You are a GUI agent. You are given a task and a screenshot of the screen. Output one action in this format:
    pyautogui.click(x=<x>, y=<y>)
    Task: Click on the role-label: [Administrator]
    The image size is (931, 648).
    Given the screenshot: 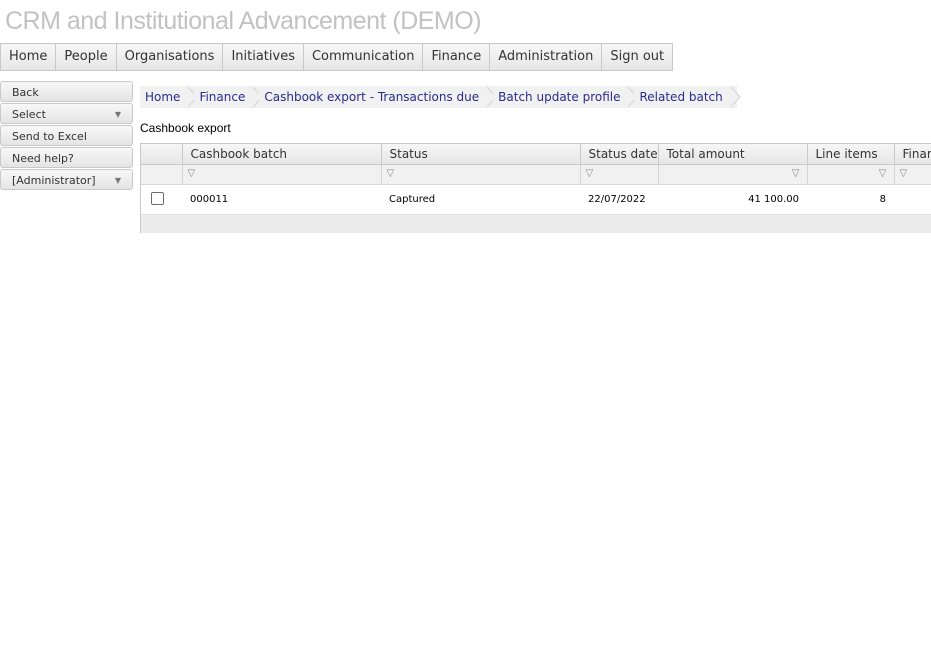 What is the action you would take?
    pyautogui.click(x=54, y=180)
    